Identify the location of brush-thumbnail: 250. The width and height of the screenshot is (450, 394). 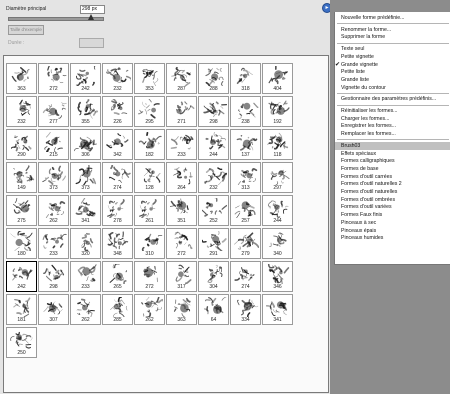
(21, 342).